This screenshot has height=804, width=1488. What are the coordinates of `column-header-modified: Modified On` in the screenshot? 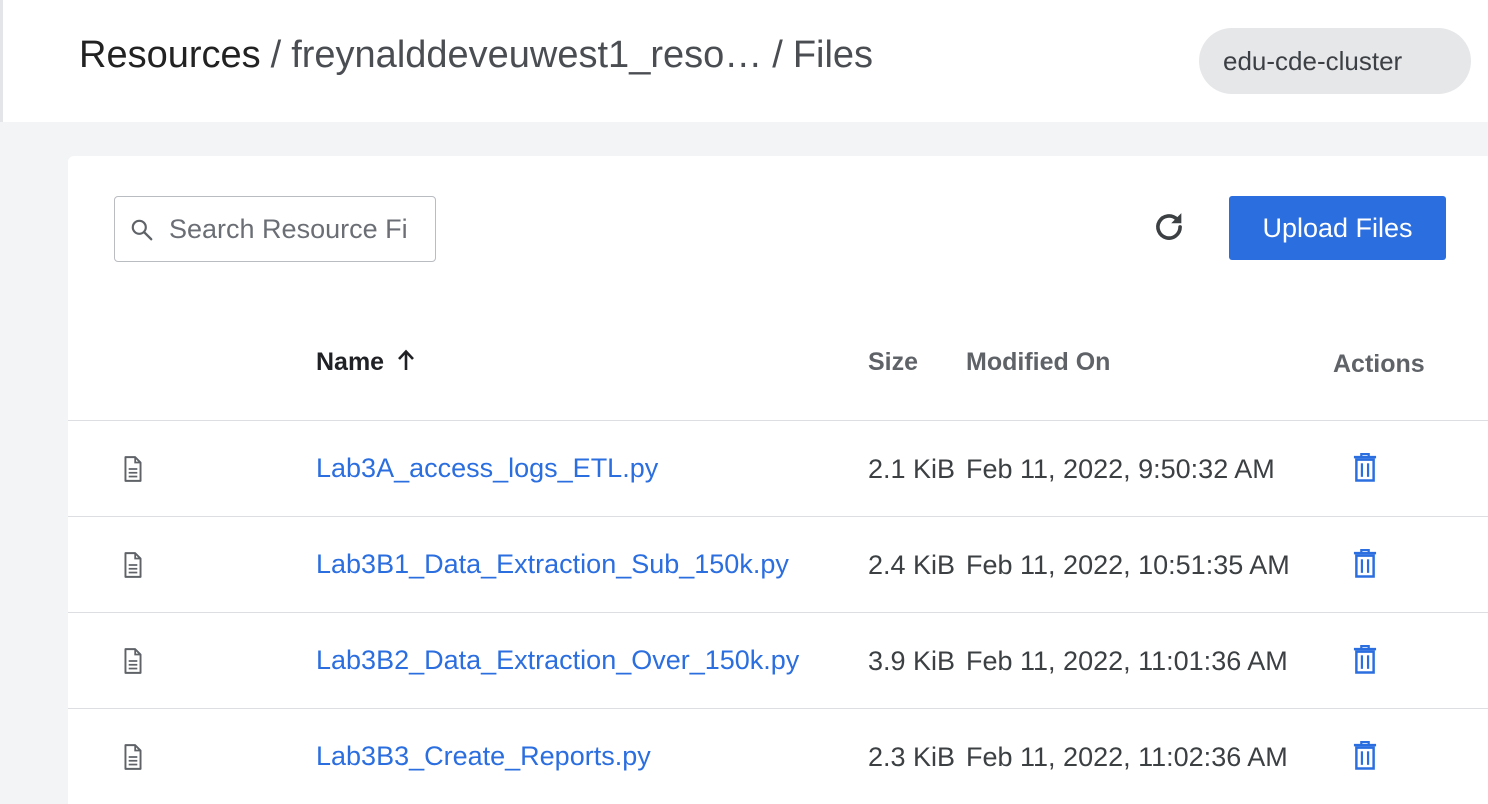 It's located at (1038, 362).